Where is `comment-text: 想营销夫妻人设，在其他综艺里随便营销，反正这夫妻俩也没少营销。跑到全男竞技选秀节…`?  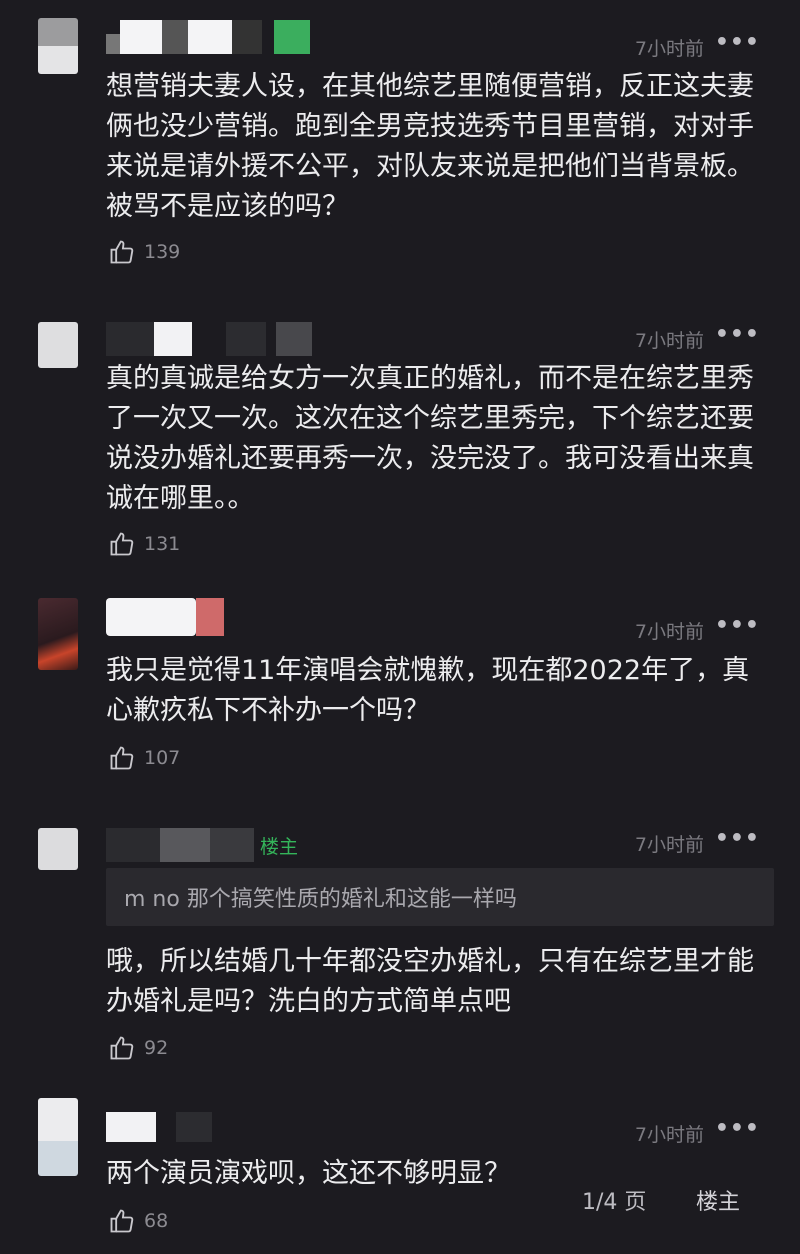 comment-text: 想营销夫妻人设，在其他综艺里随便营销，反正这夫妻俩也没少营销。跑到全男竞技选秀节… is located at coordinates (430, 146).